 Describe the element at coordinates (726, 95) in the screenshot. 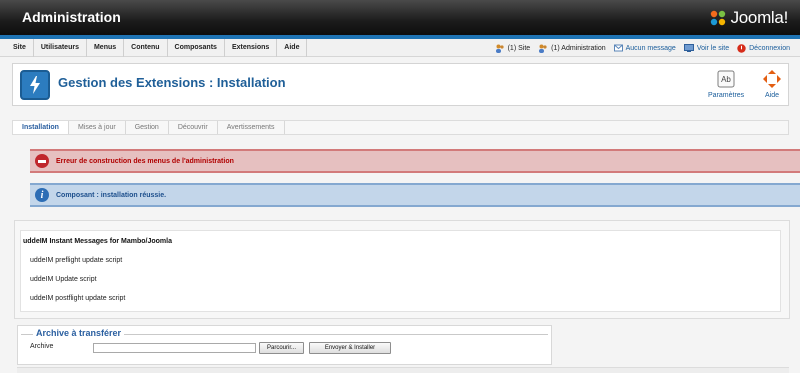

I see `params-label: Paramètres` at that location.